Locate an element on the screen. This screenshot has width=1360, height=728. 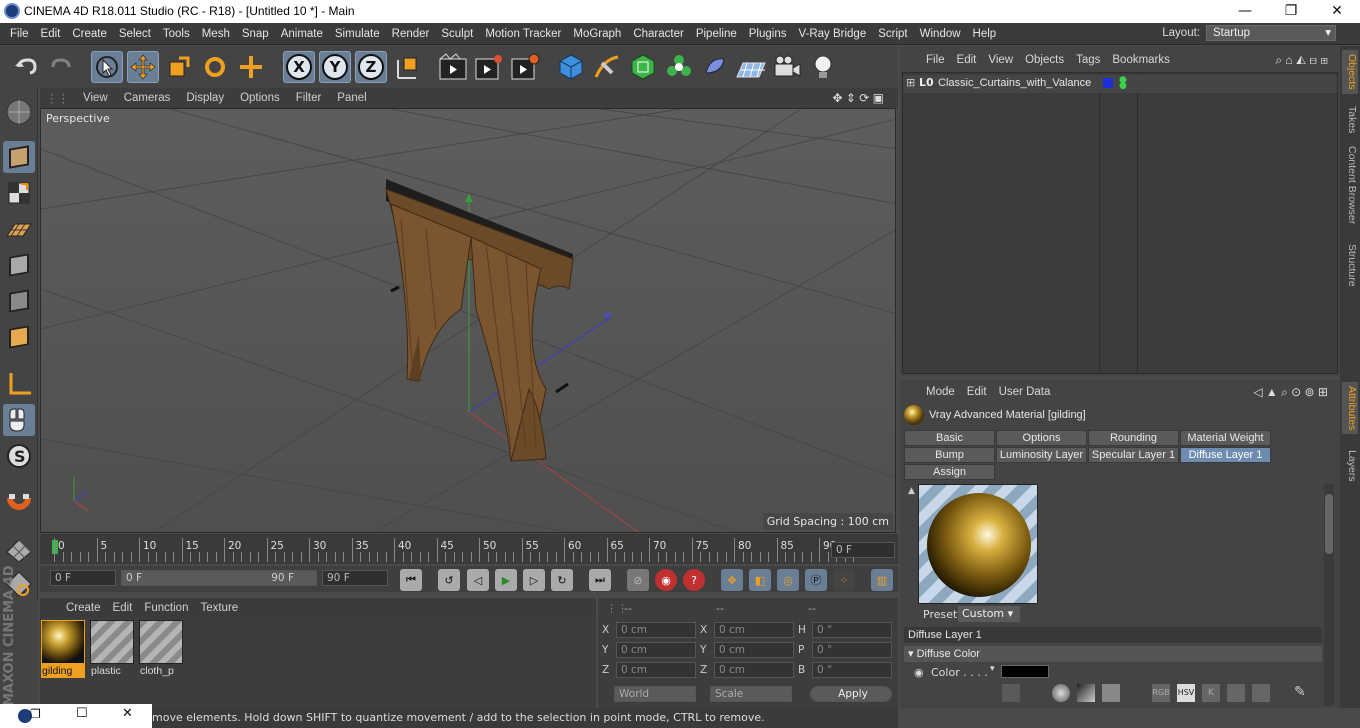
material-menu-function: Function is located at coordinates (166, 608).